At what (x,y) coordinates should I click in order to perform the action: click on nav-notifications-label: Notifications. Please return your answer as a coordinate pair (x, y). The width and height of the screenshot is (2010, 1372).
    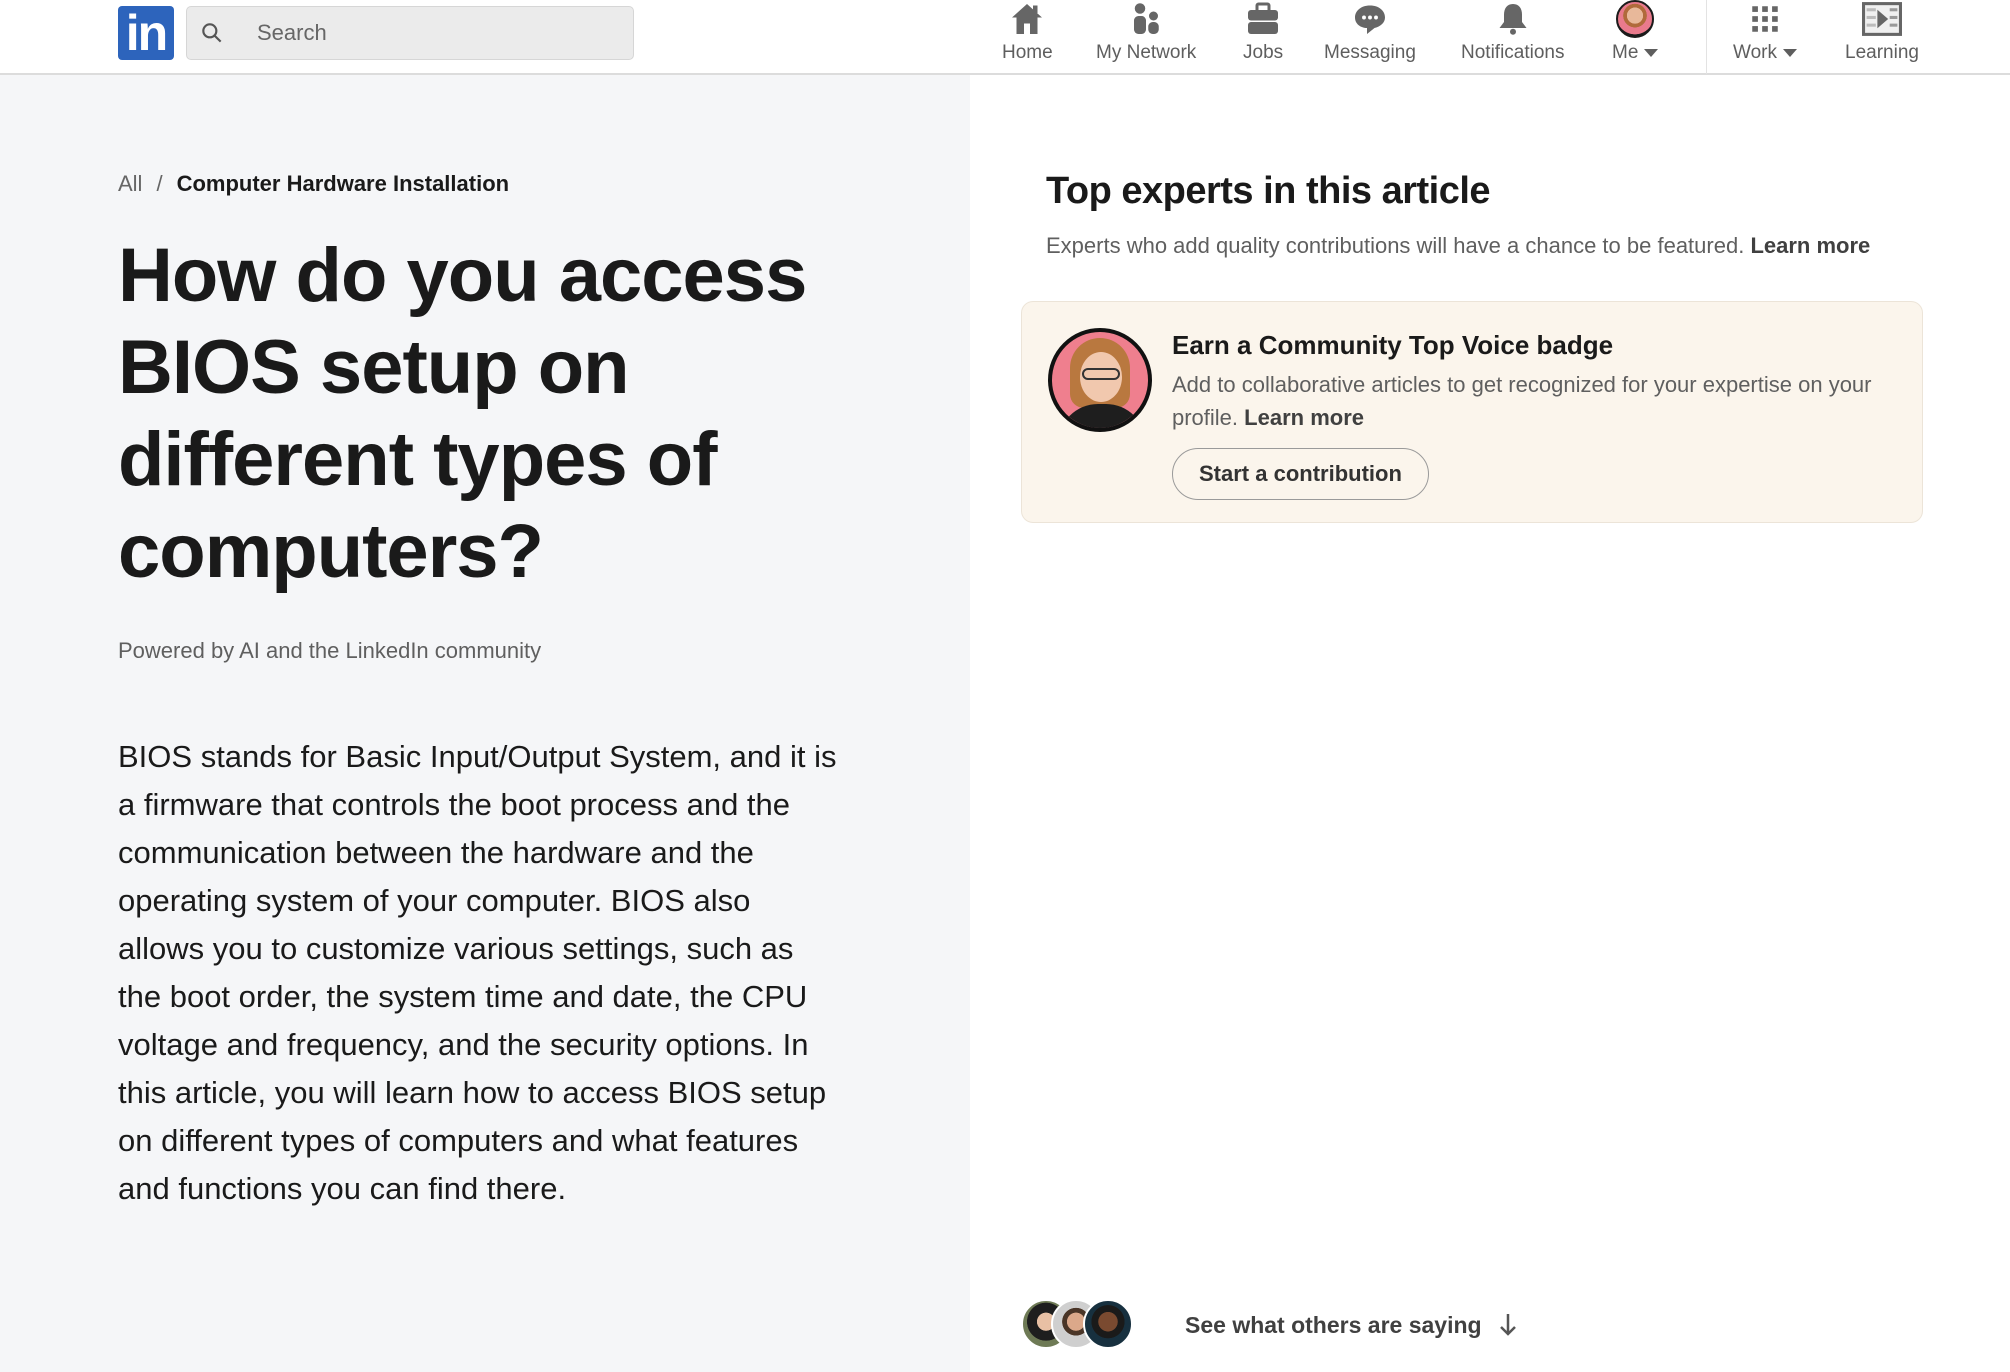
    Looking at the image, I should click on (1513, 52).